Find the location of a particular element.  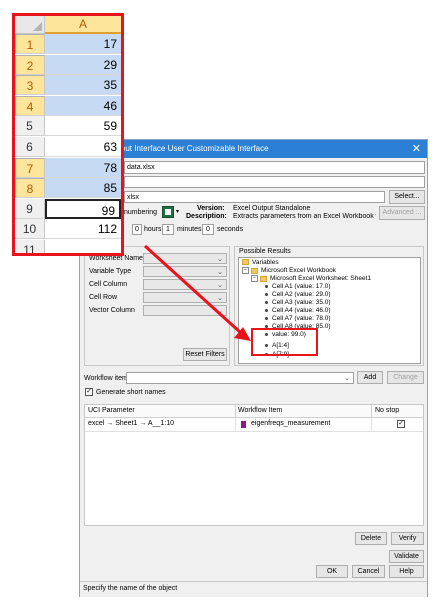

annotation-overlay is located at coordinates (197, 292).